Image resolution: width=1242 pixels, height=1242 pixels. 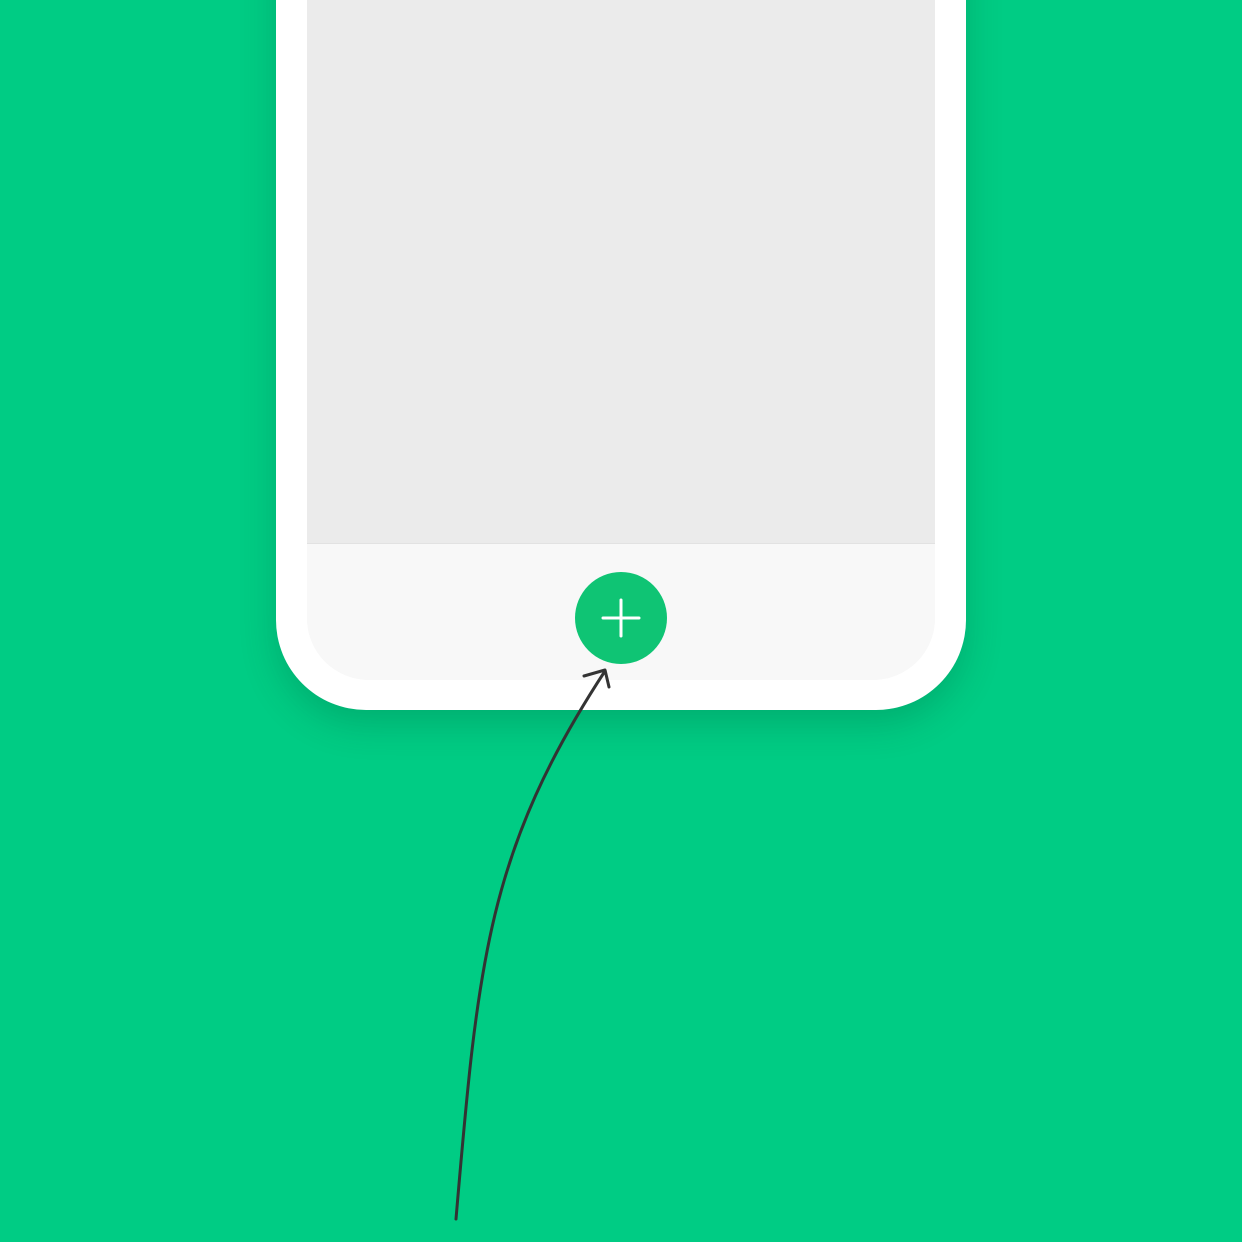 I want to click on plus-icon, so click(x=621, y=618).